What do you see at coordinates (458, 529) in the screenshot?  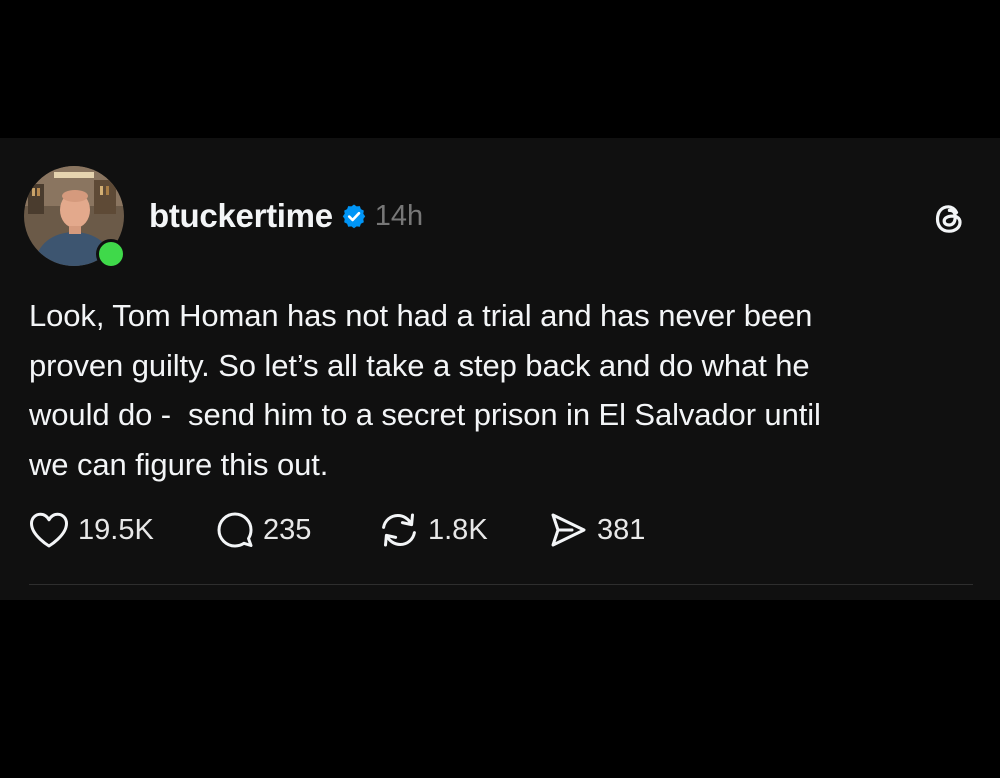 I see `repost-count: 1.8K` at bounding box center [458, 529].